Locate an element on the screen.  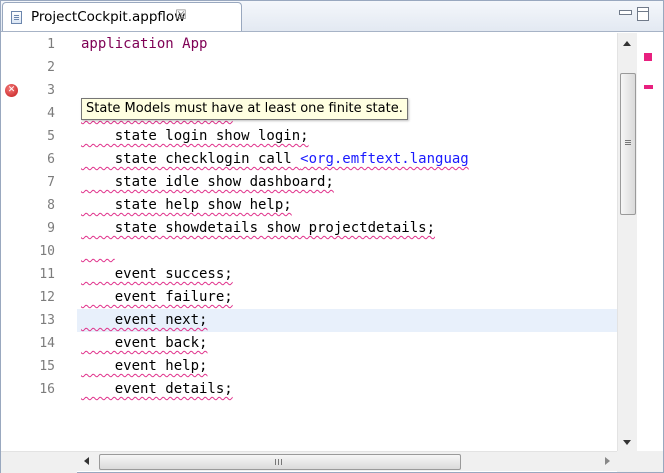
scroll-corner is located at coordinates (640, 461).